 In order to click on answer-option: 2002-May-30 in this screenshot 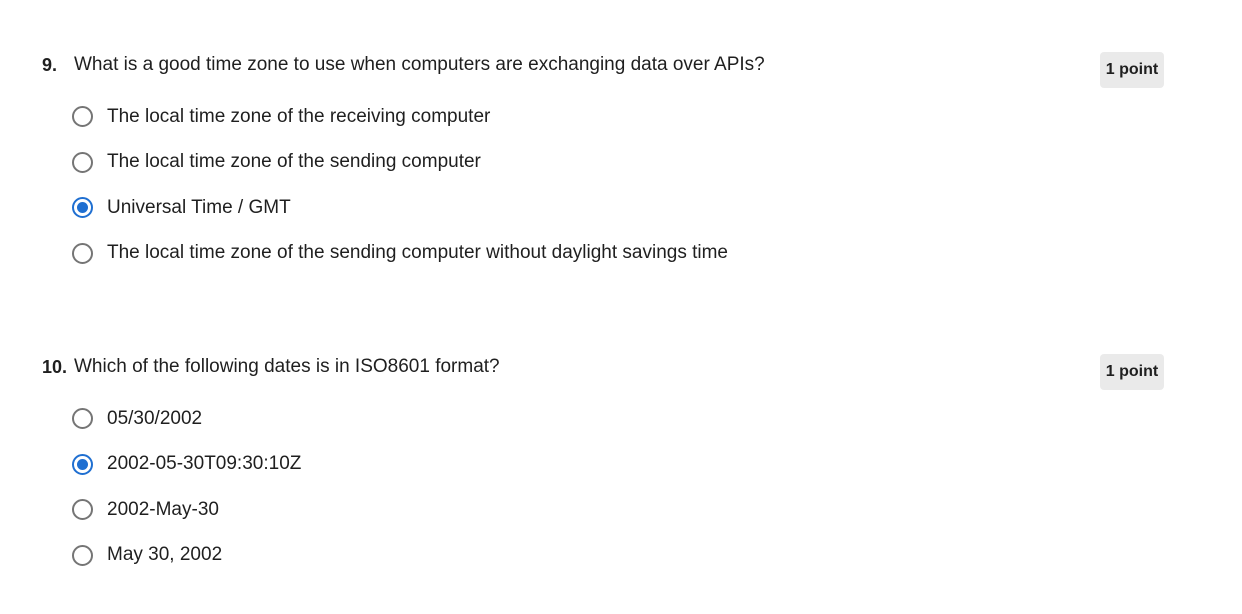, I will do `click(186, 510)`.